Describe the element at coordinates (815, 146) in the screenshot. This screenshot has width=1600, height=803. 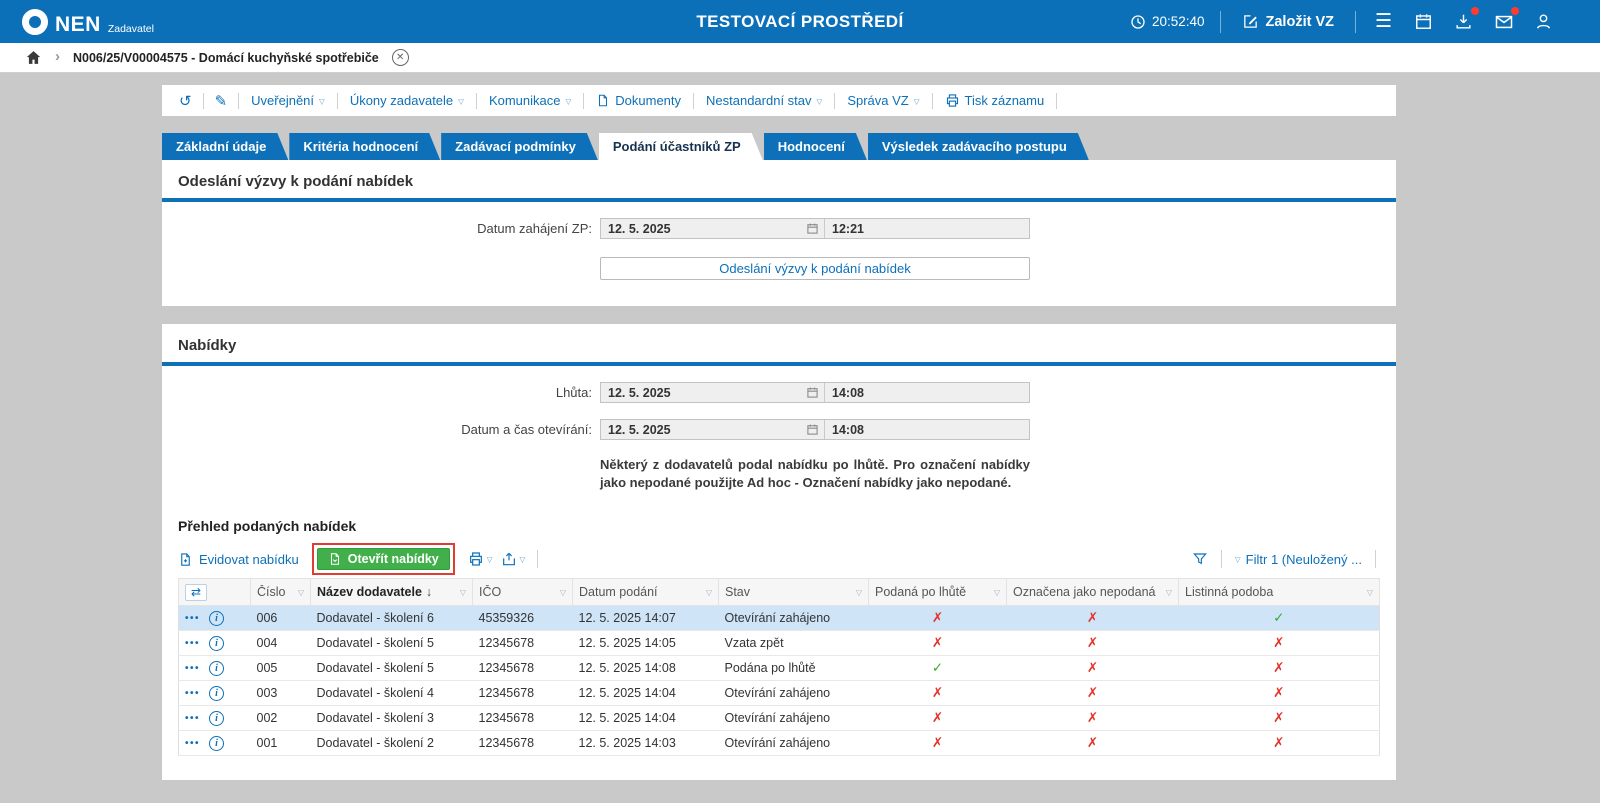
I see `tab-hodnoceni: Hodnocení` at that location.